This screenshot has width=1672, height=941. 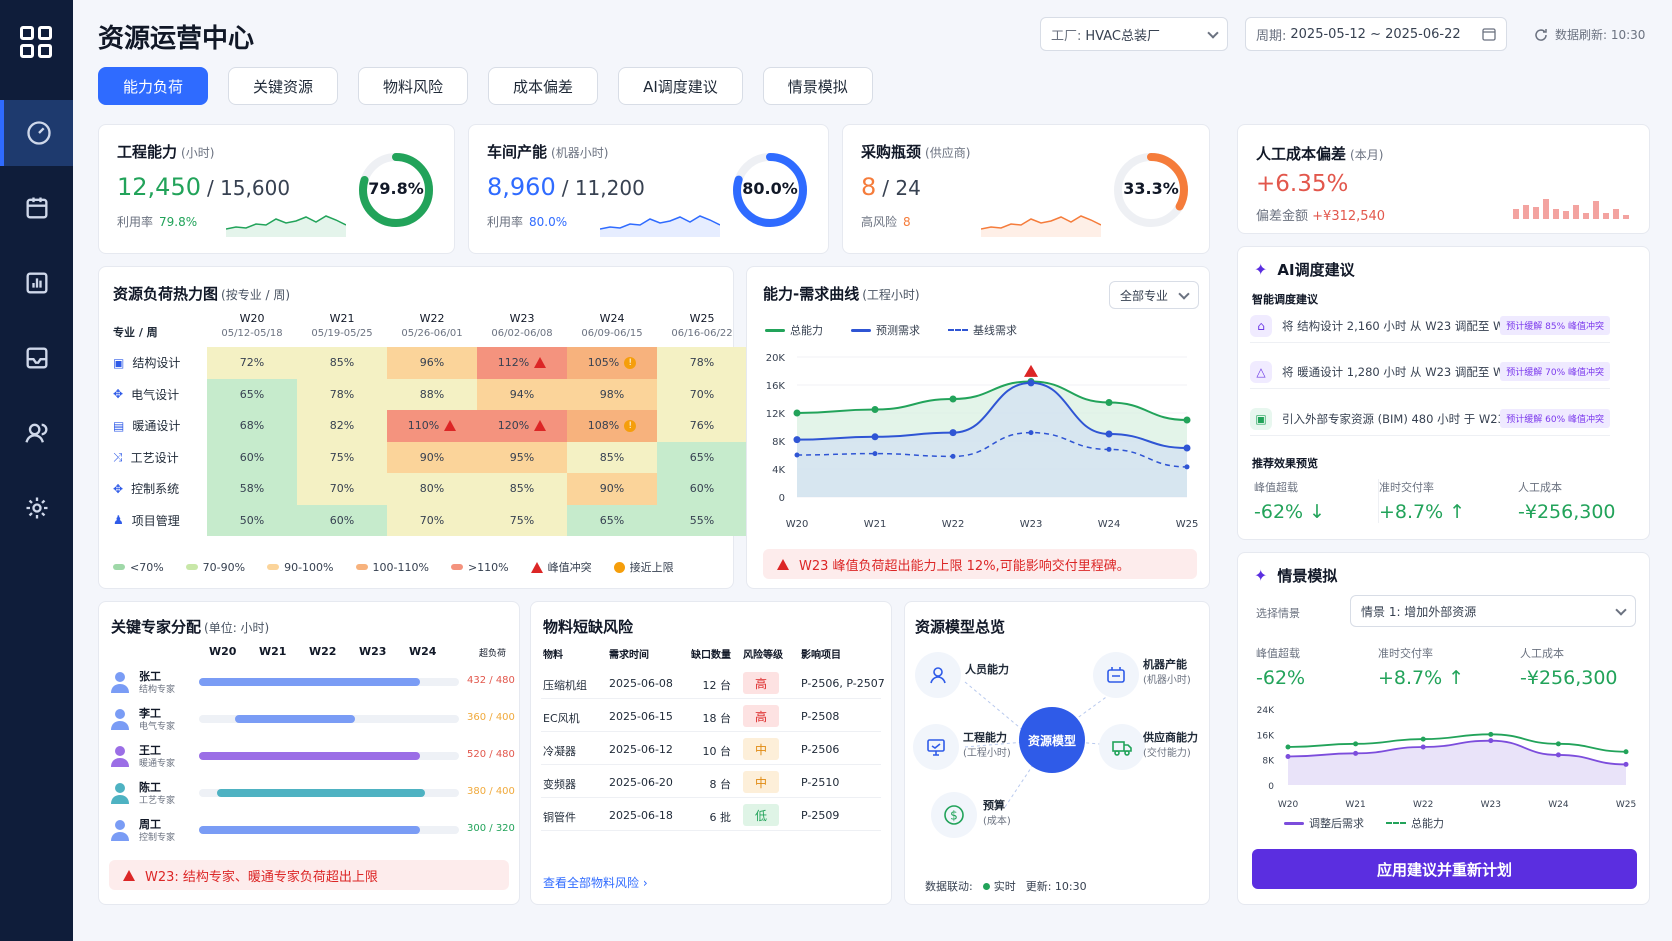 I want to click on tab-capacity-load: 能力负荷, so click(x=153, y=86).